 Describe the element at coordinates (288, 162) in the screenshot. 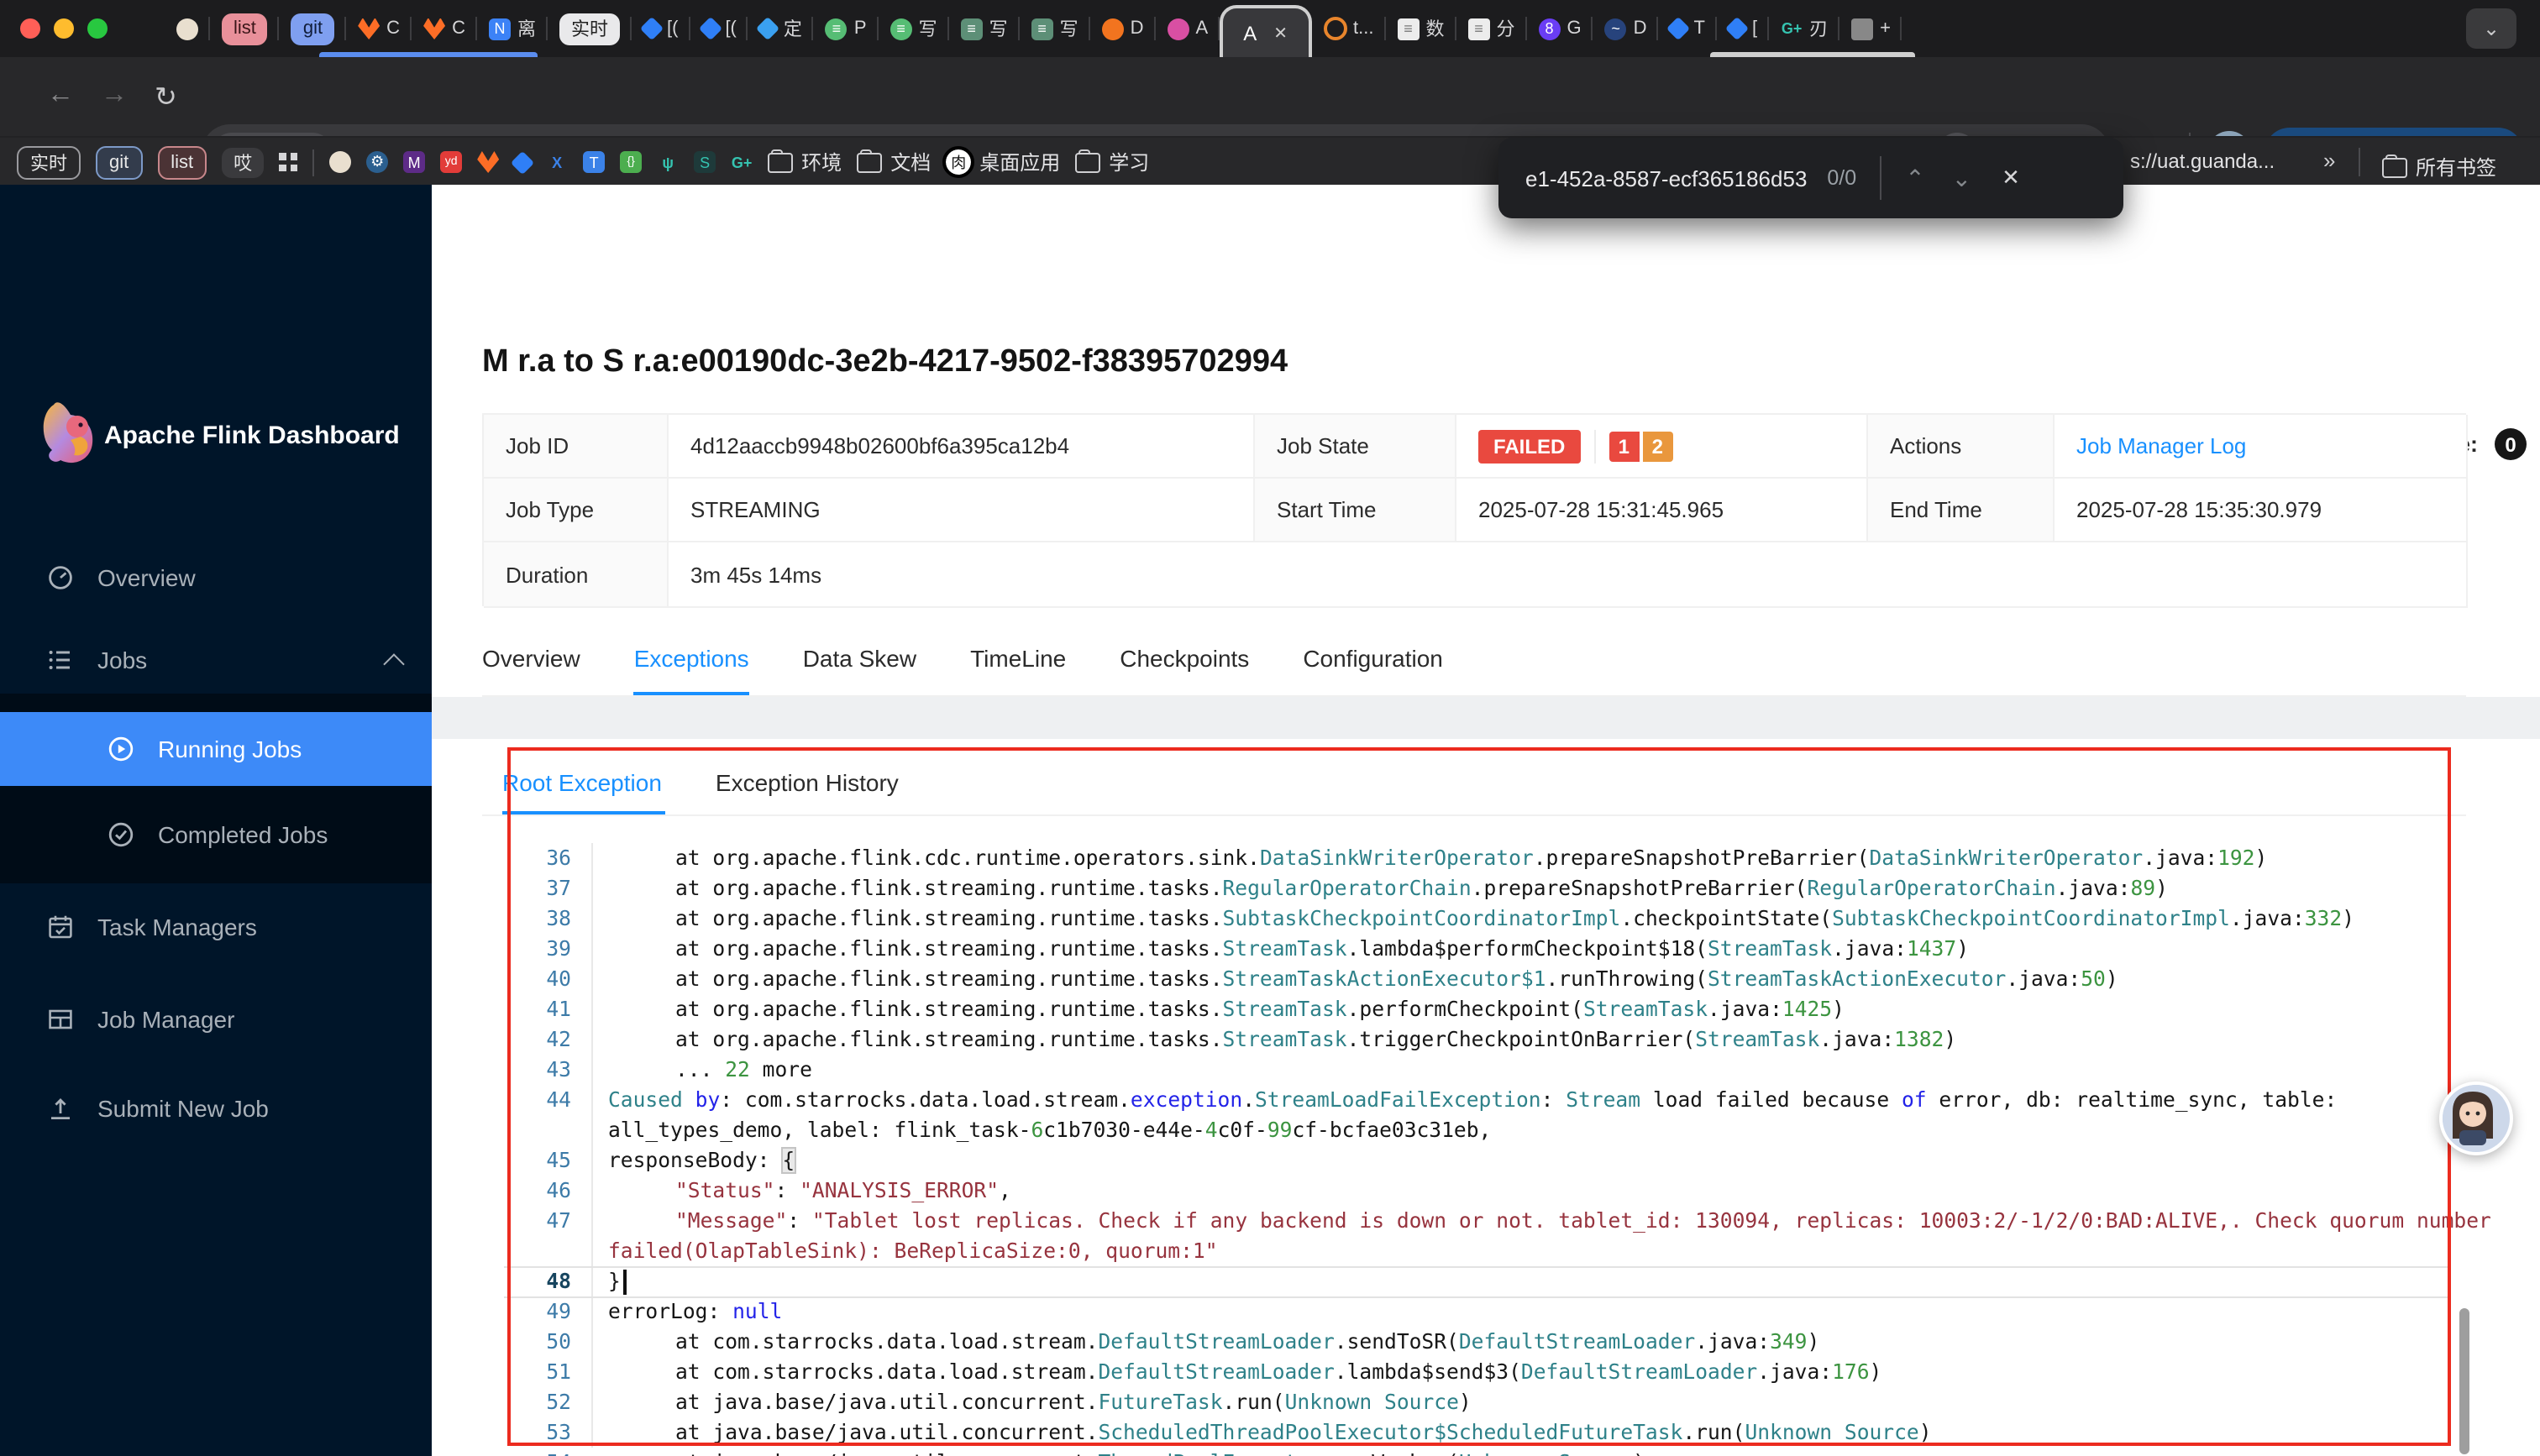

I see `tab-groups-grid-icon` at that location.